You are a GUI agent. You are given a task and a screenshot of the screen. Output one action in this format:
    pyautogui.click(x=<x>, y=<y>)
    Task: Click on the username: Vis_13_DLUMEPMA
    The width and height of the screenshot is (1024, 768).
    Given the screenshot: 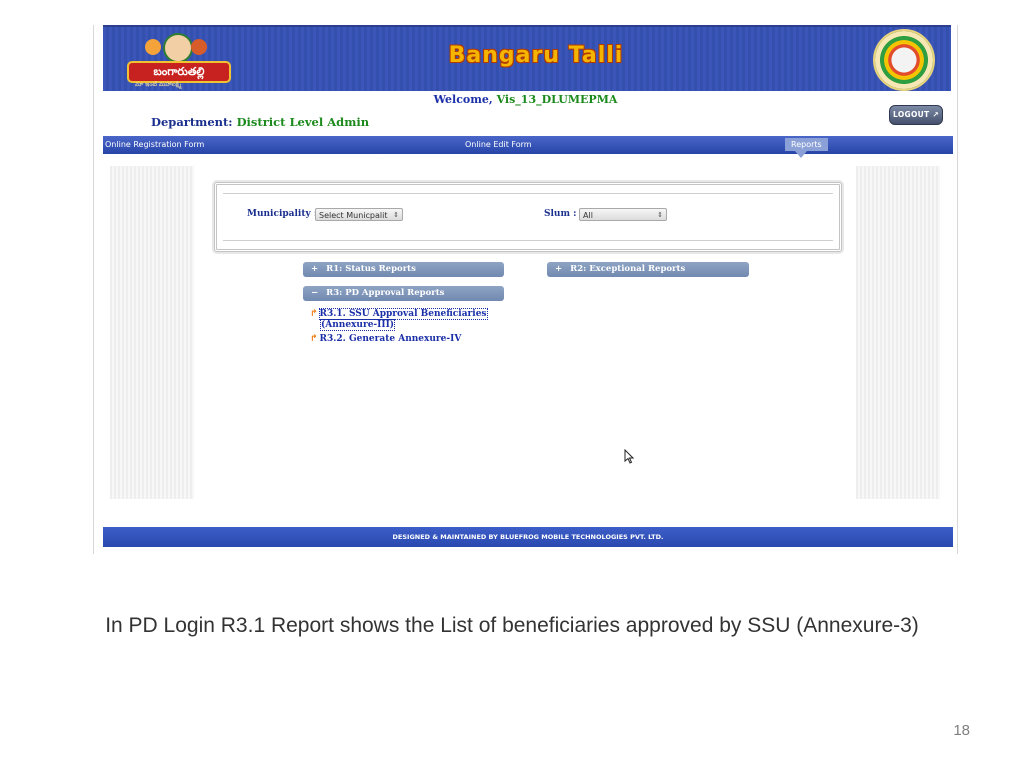 What is the action you would take?
    pyautogui.click(x=557, y=99)
    